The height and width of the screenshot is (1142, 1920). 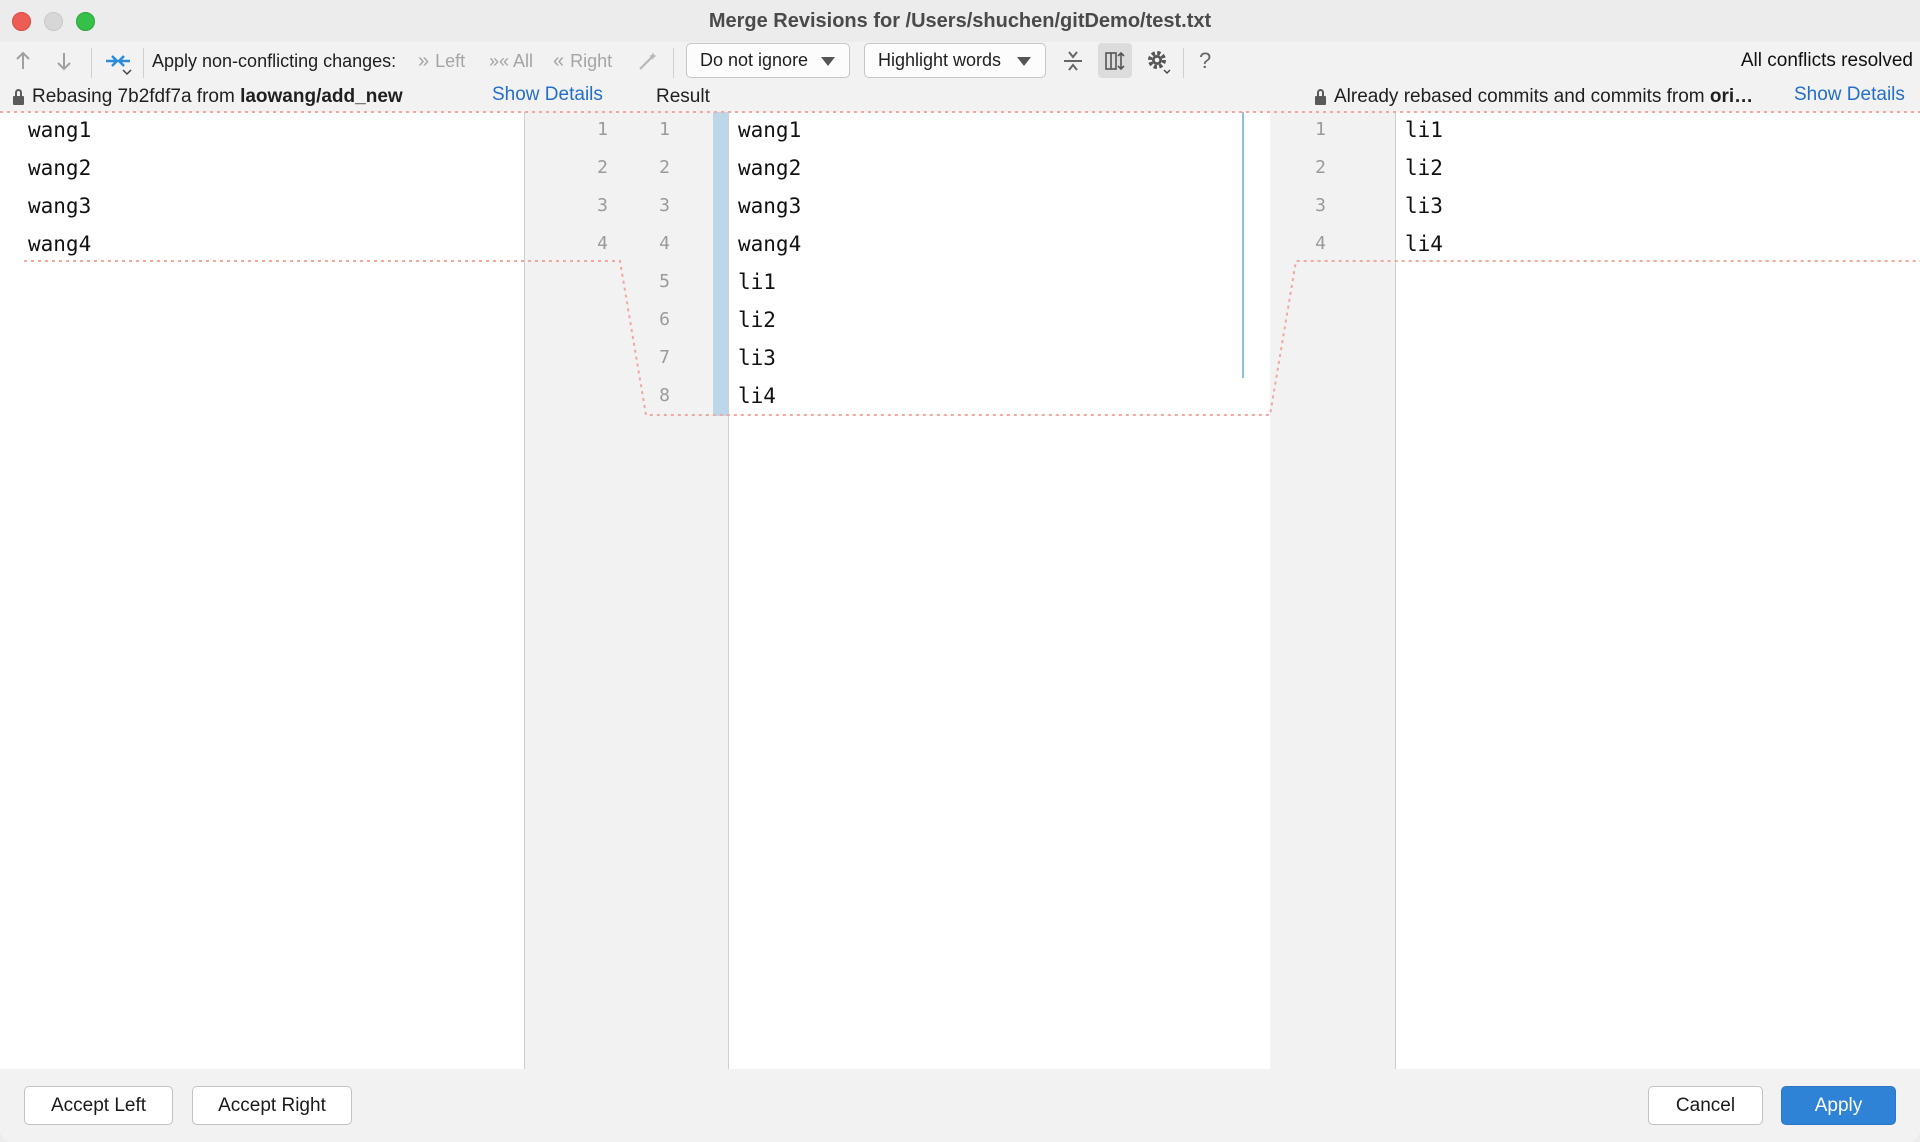 I want to click on change-marker, so click(x=720, y=264).